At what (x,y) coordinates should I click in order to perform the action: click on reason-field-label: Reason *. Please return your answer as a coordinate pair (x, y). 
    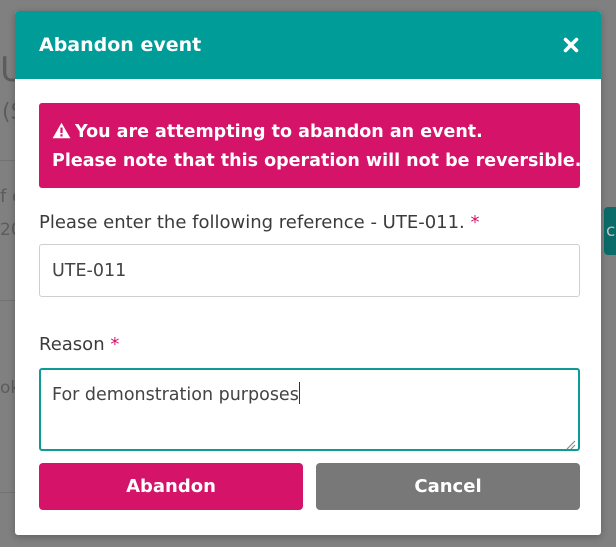
    Looking at the image, I should click on (79, 345).